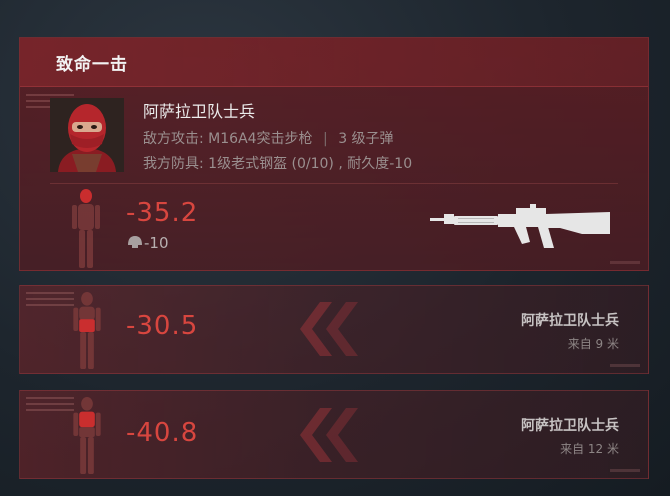 The image size is (670, 496). What do you see at coordinates (162, 433) in the screenshot?
I see `hit-damage: -40.8` at bounding box center [162, 433].